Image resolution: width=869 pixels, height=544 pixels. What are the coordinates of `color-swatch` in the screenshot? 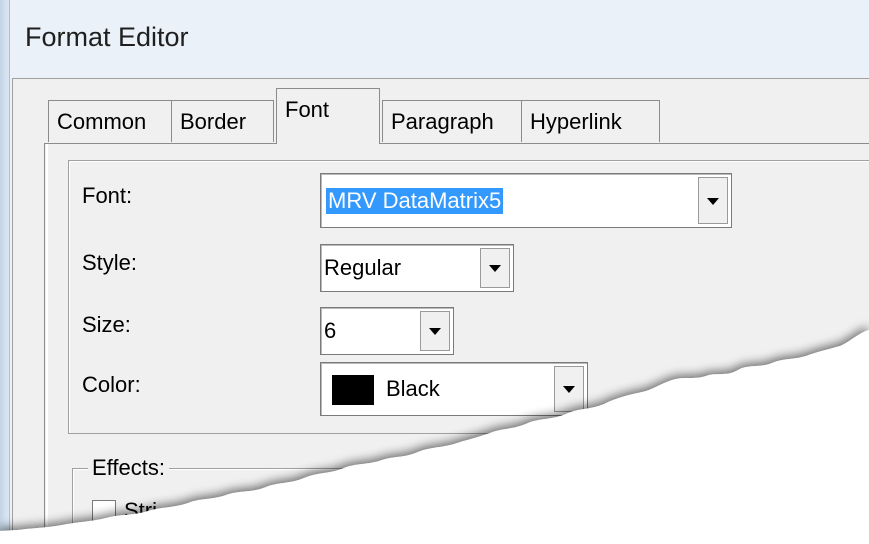 It's located at (353, 390).